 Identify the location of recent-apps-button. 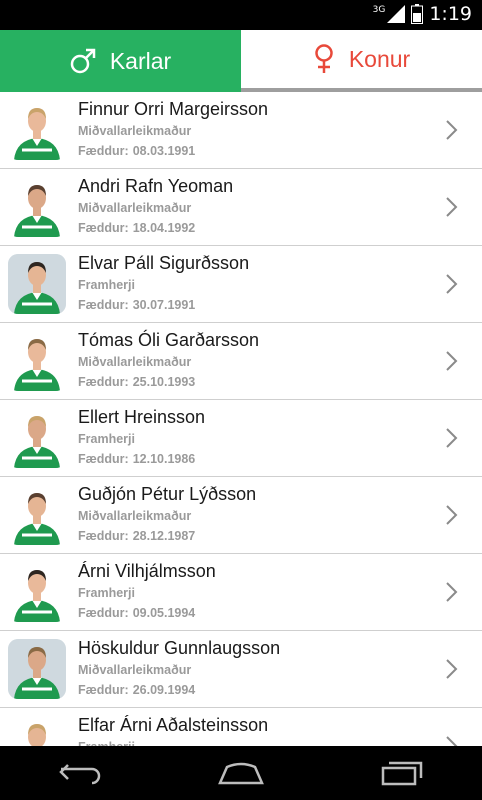
(402, 773).